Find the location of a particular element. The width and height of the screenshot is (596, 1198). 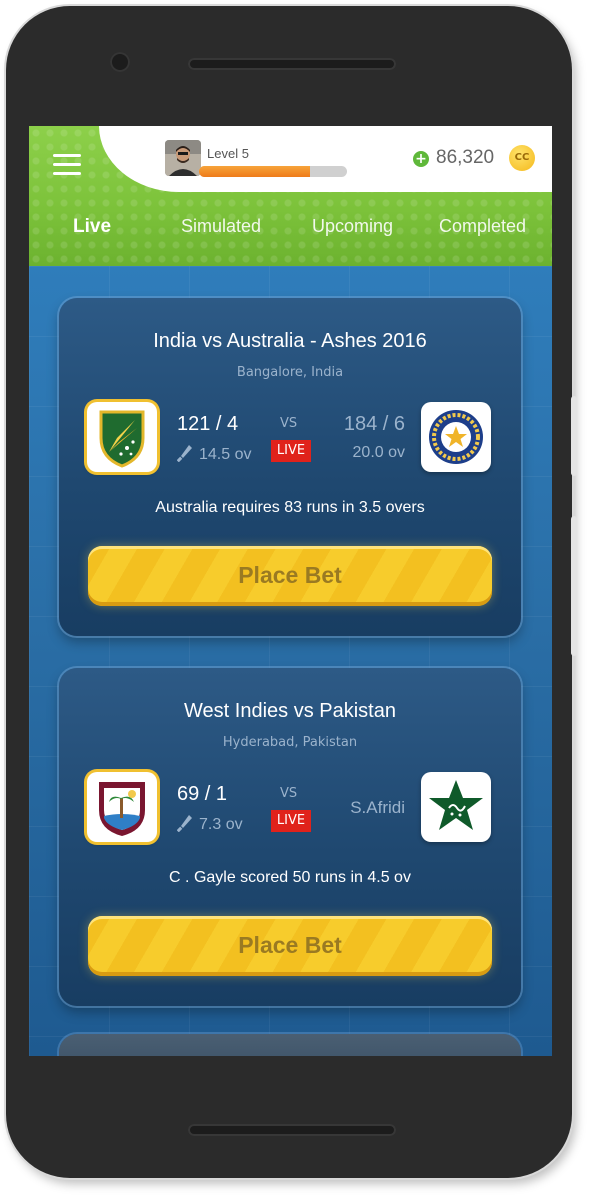

match-card-partial is located at coordinates (290, 1045).